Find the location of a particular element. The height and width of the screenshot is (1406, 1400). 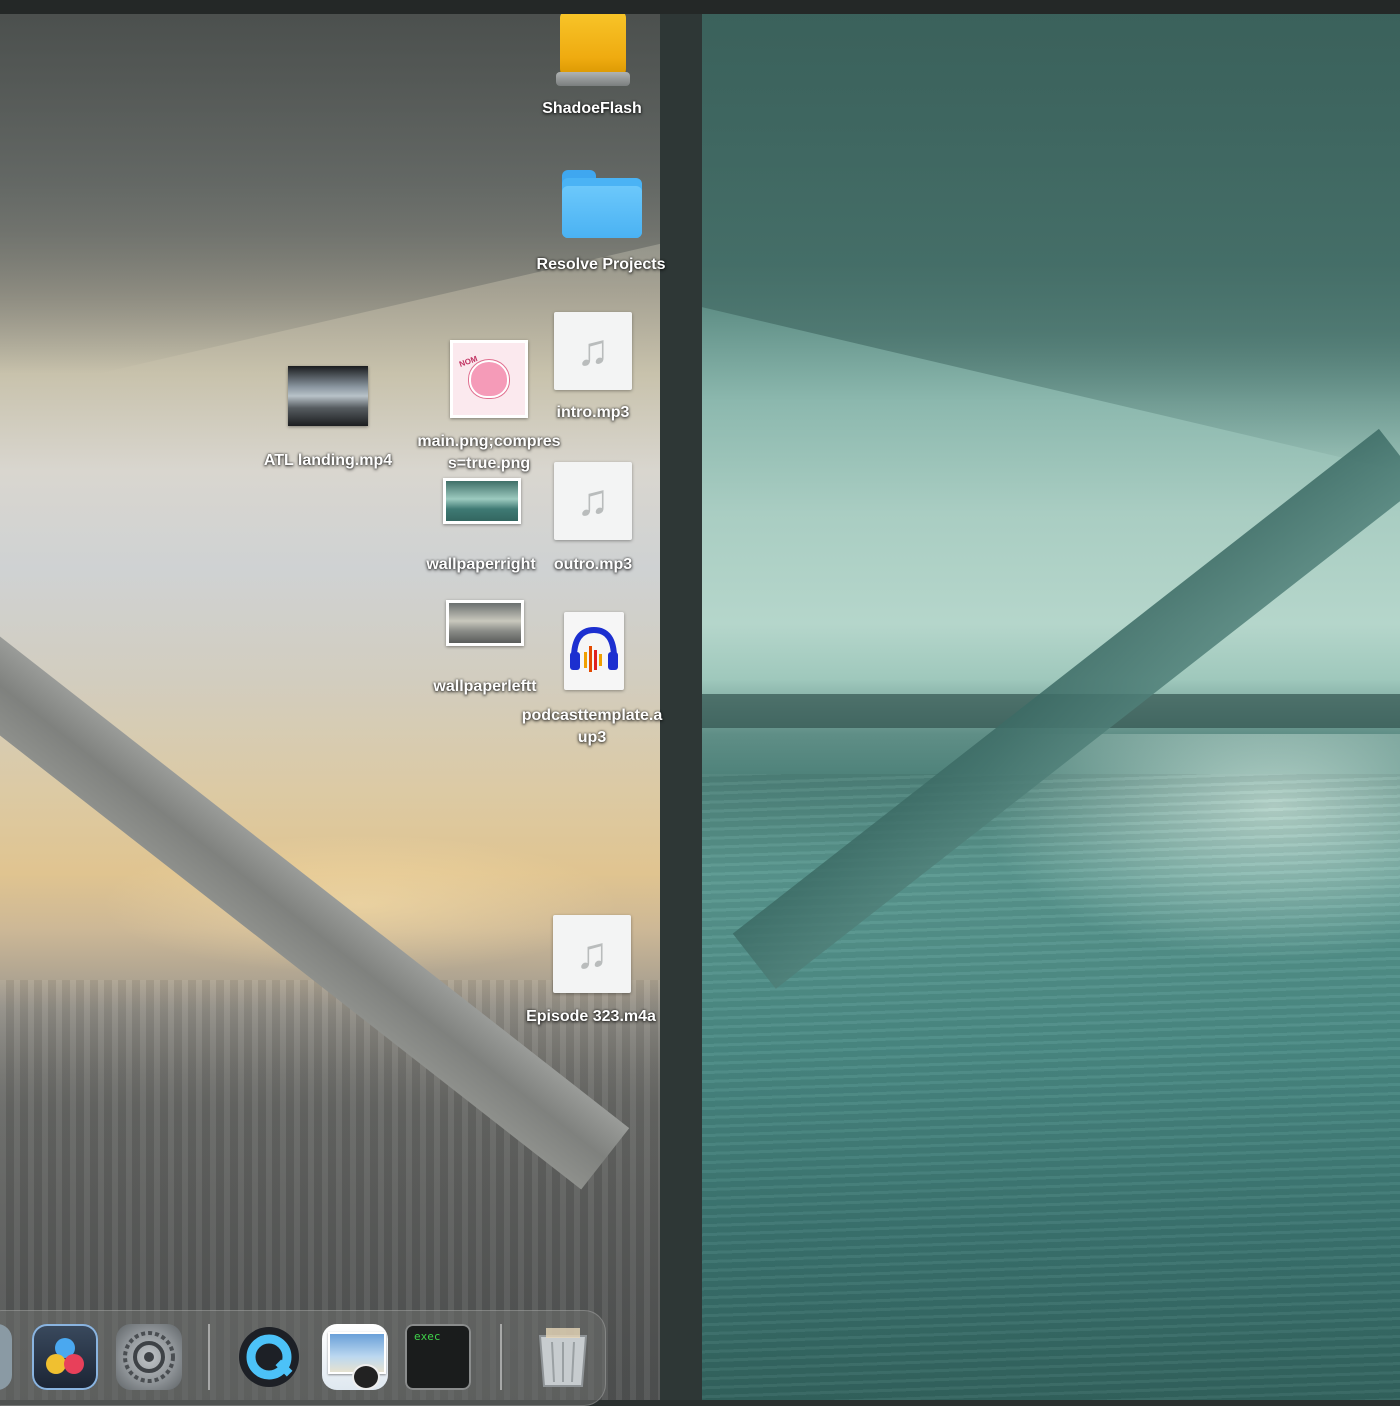

folder-front is located at coordinates (602, 212).